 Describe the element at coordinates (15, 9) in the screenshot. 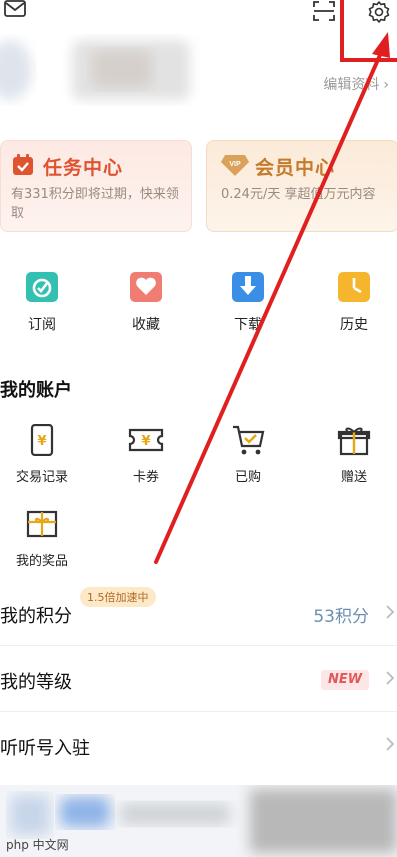

I see `mail-icon` at that location.